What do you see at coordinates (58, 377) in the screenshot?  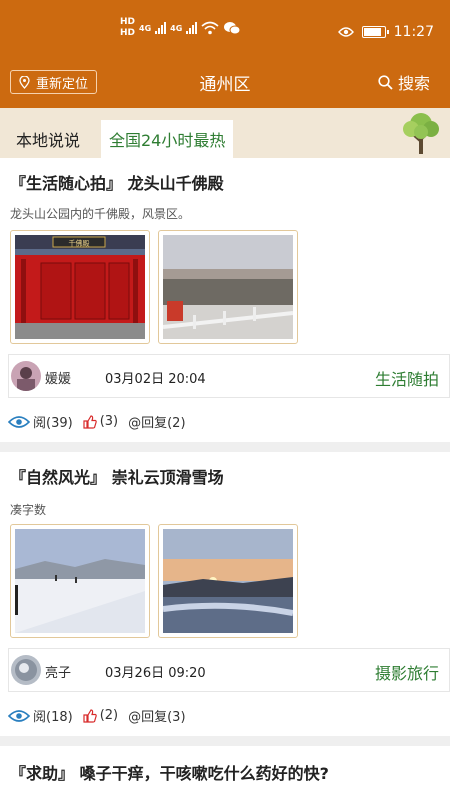 I see `author-name: 媛媛` at bounding box center [58, 377].